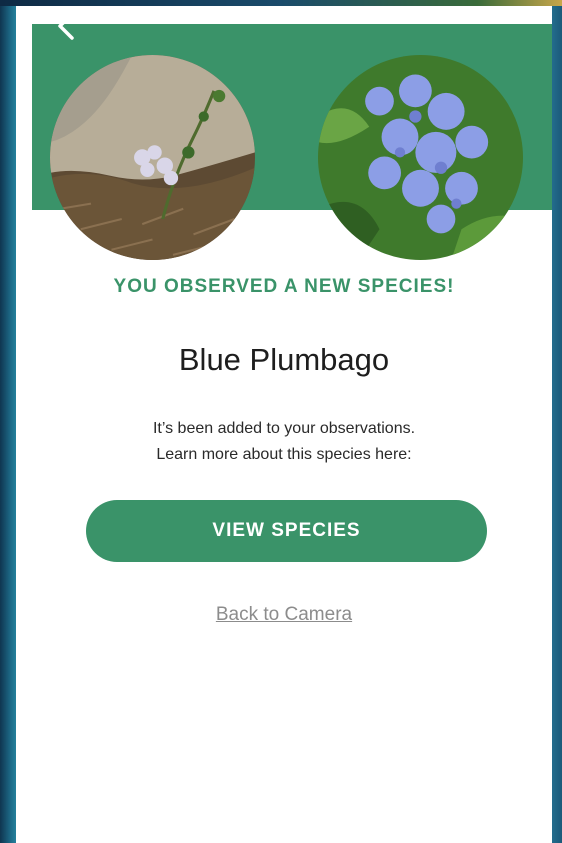 The height and width of the screenshot is (843, 562). I want to click on species-name: Blue Plumbago, so click(284, 359).